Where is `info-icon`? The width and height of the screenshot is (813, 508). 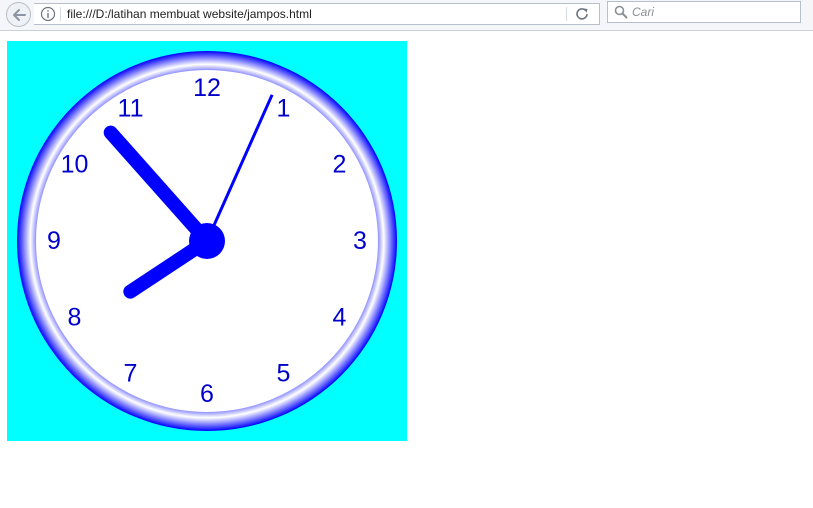
info-icon is located at coordinates (48, 14).